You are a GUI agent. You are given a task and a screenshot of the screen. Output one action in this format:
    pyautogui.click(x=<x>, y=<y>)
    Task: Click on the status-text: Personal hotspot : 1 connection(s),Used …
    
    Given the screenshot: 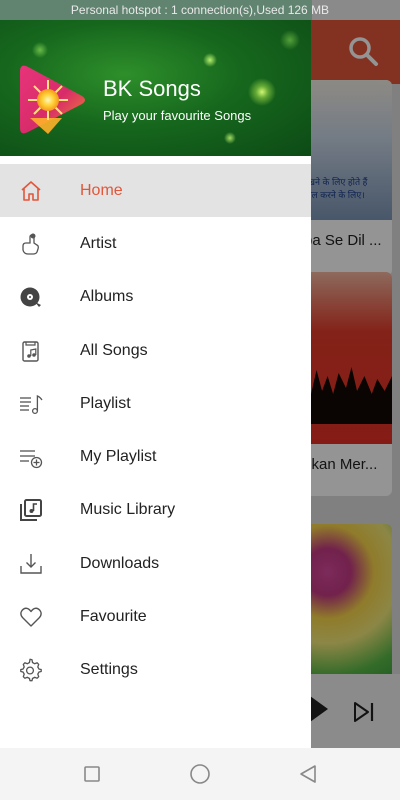 What is the action you would take?
    pyautogui.click(x=200, y=10)
    